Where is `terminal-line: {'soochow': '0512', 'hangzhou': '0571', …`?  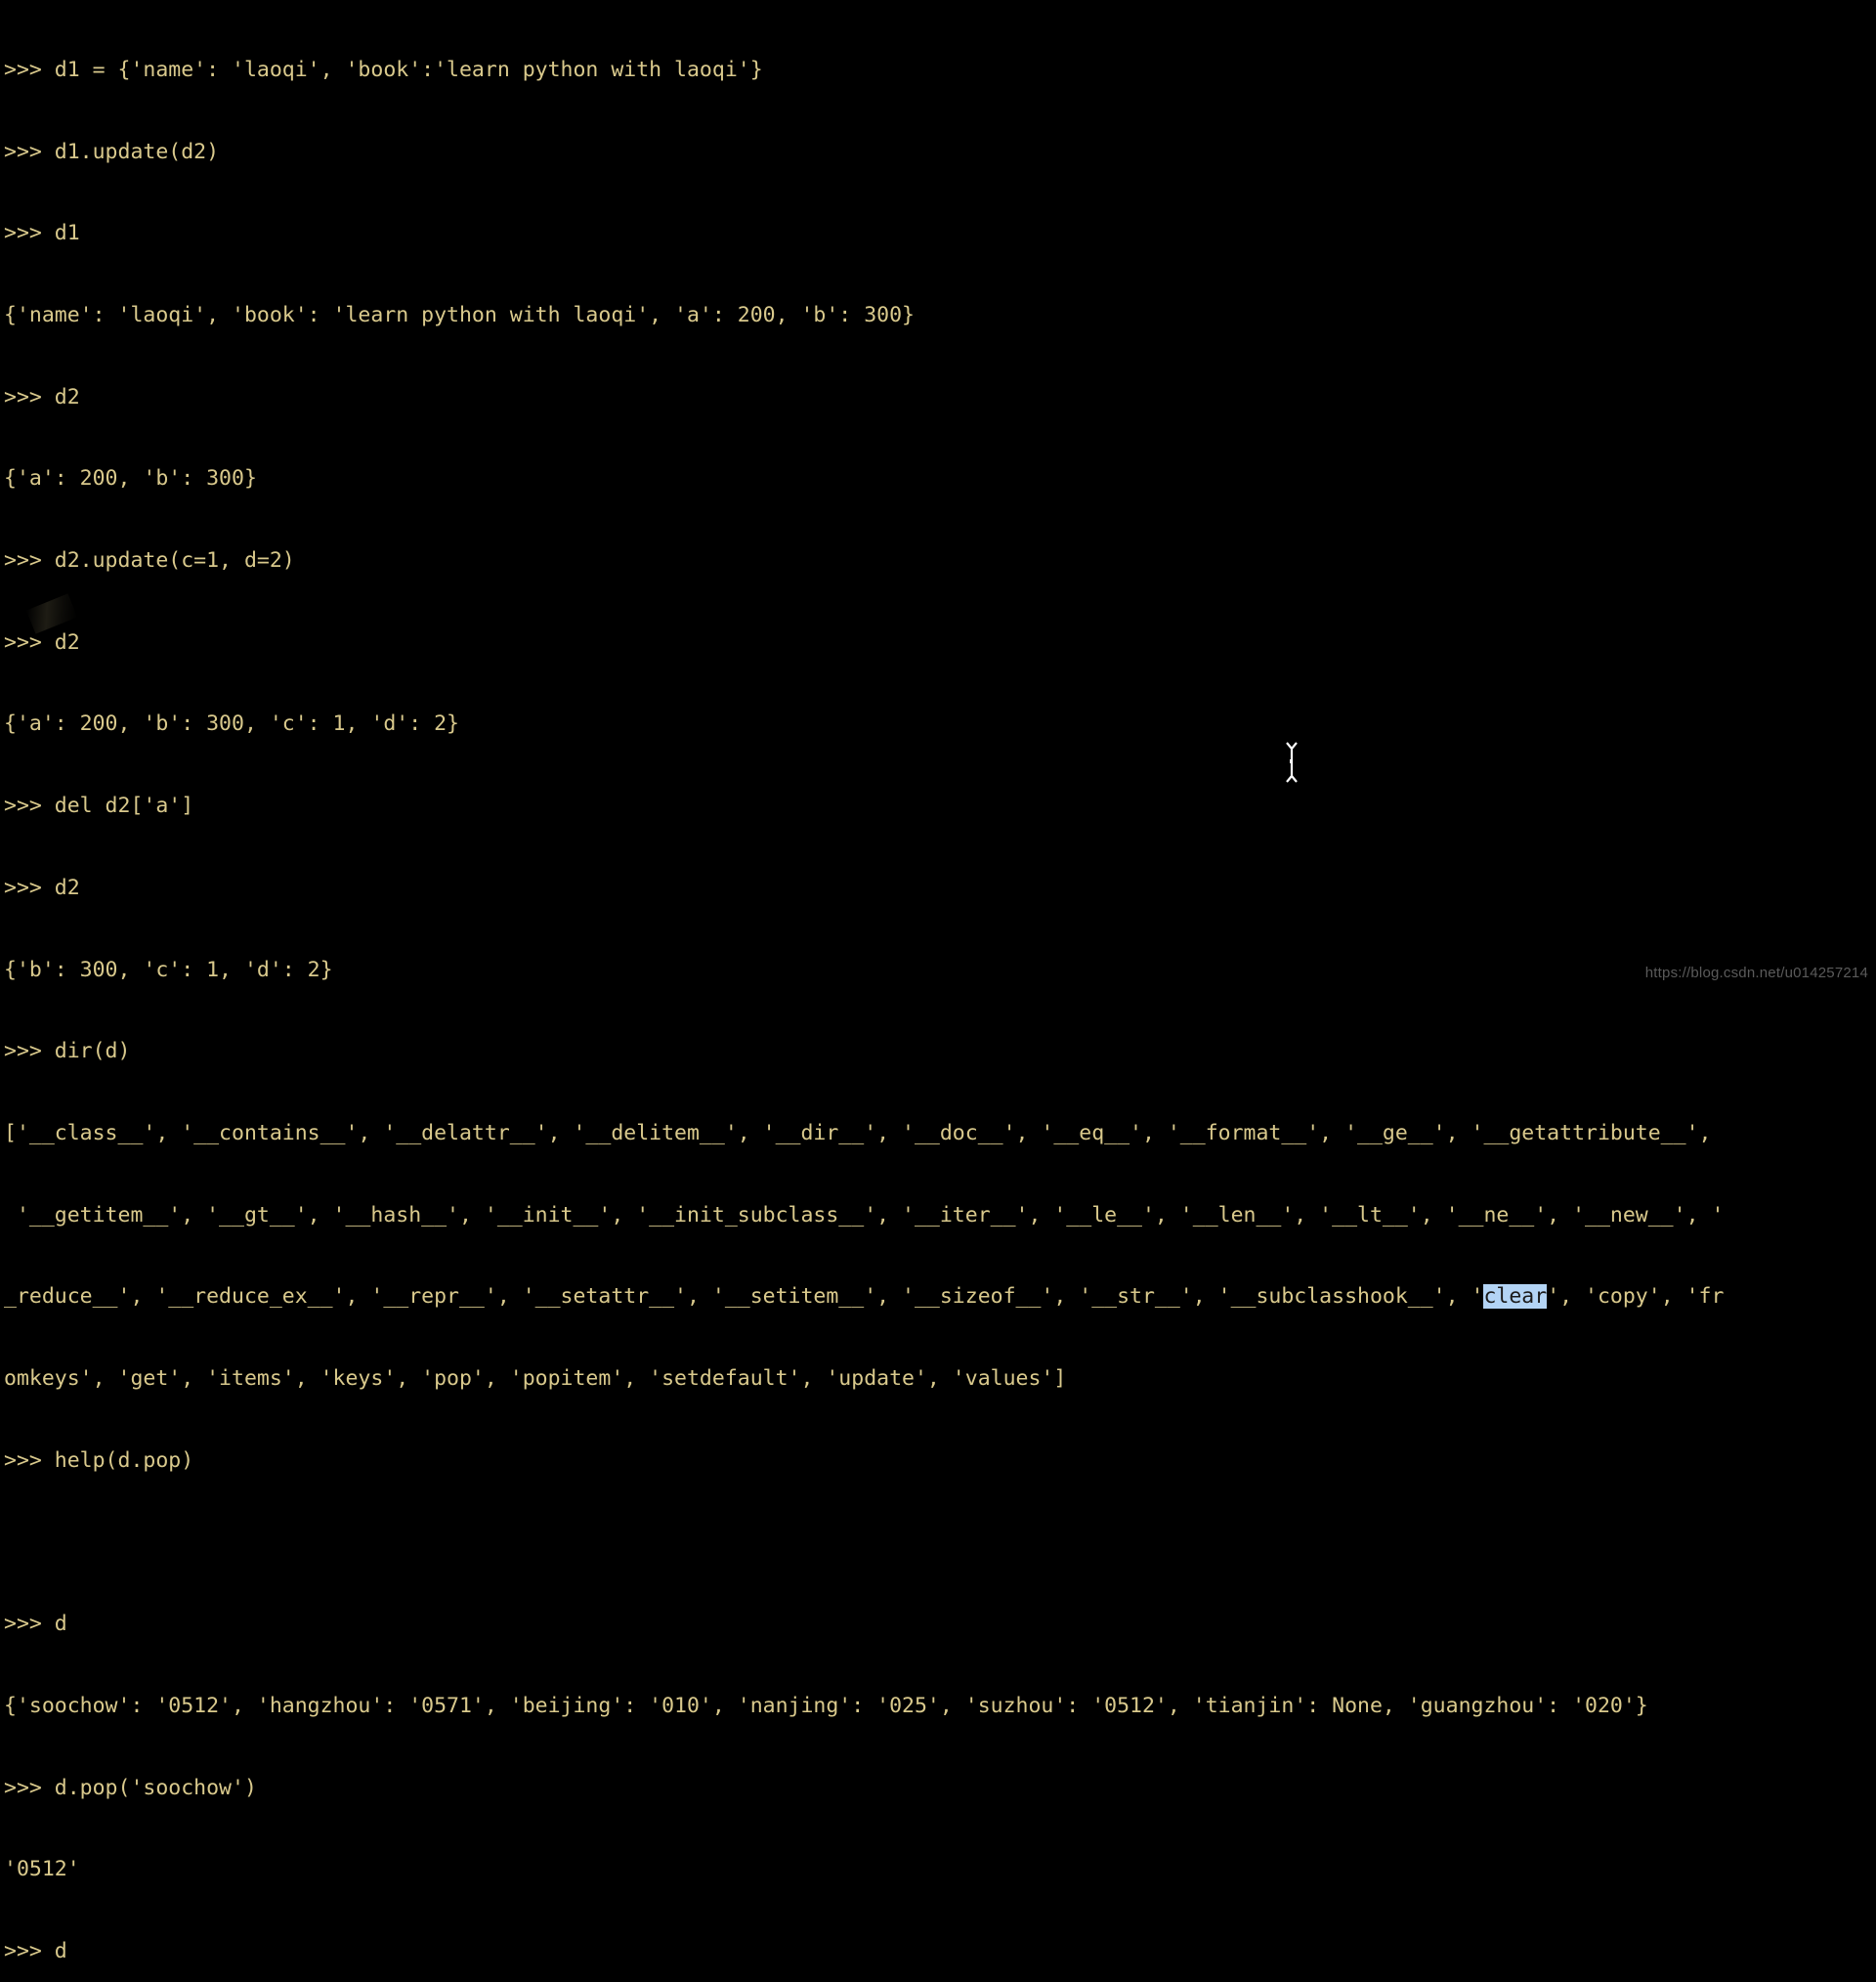 terminal-line: {'soochow': '0512', 'hangzhou': '0571', … is located at coordinates (826, 1705).